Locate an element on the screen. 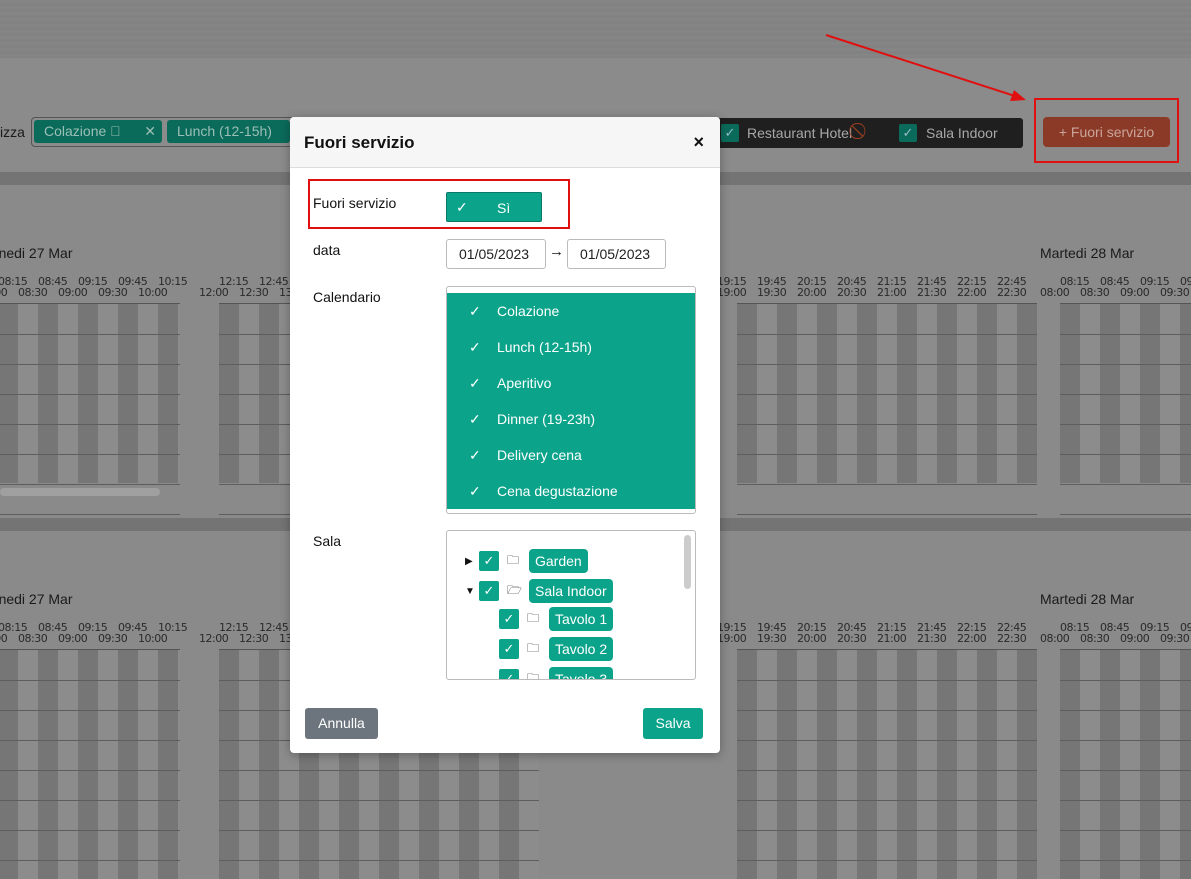 The height and width of the screenshot is (879, 1191). option-label: Aperitivo is located at coordinates (524, 383).